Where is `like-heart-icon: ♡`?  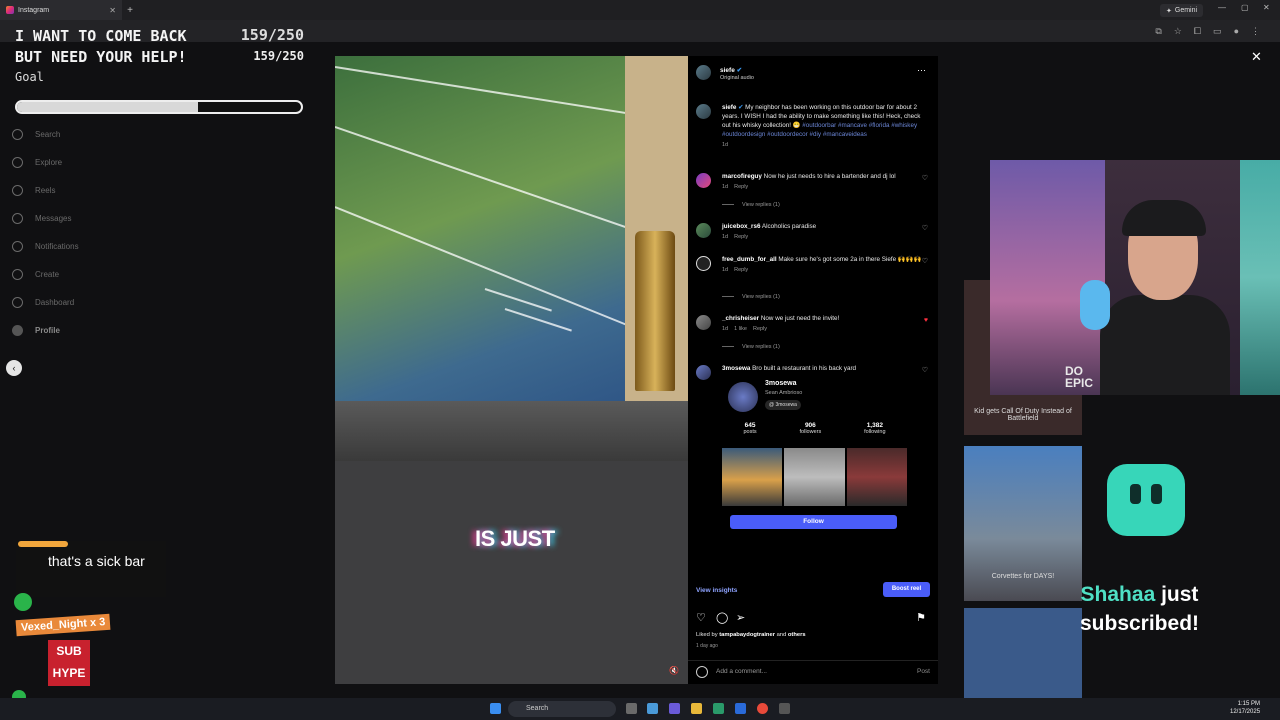
like-heart-icon: ♡ is located at coordinates (701, 617).